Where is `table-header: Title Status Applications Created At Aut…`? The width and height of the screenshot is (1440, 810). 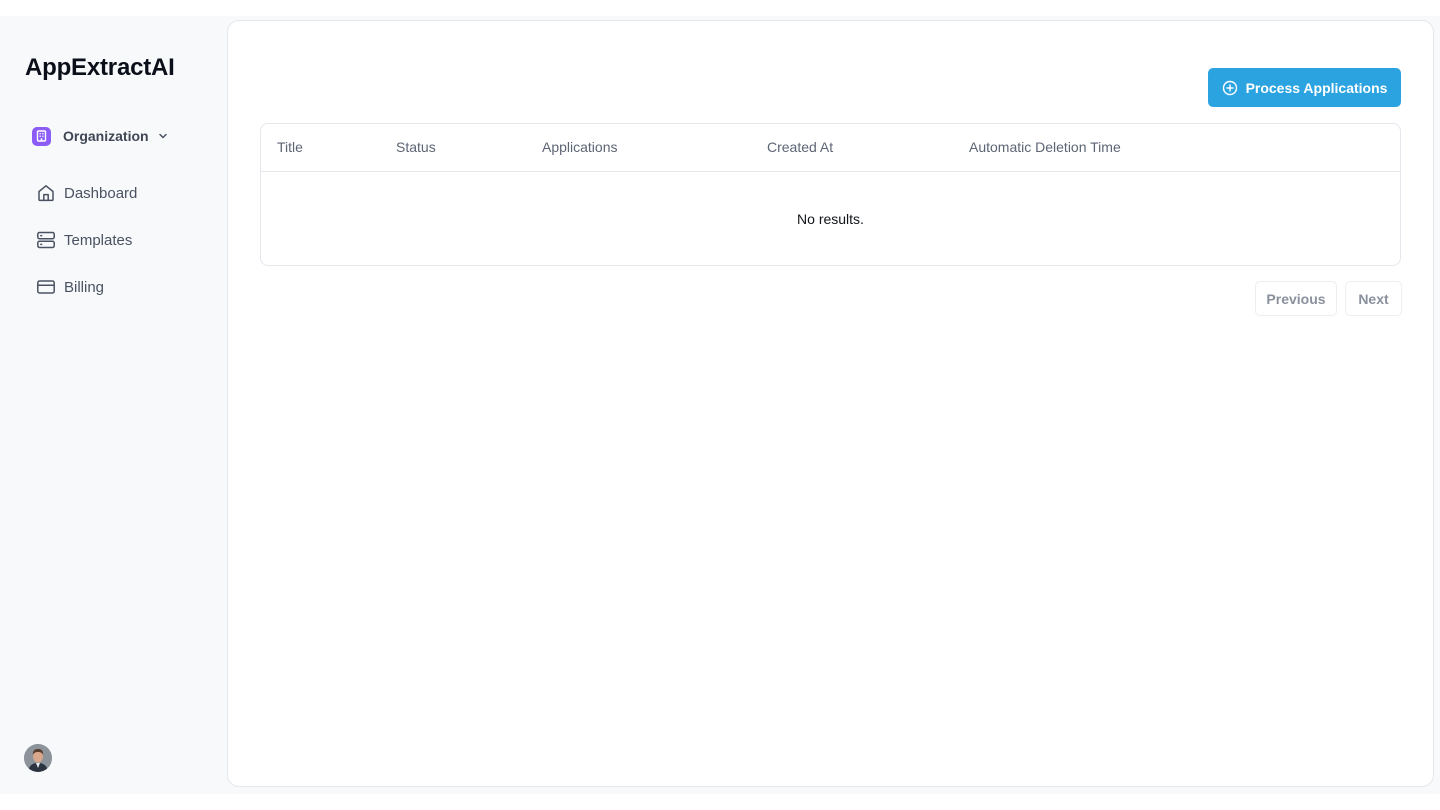 table-header: Title Status Applications Created At Aut… is located at coordinates (830, 148).